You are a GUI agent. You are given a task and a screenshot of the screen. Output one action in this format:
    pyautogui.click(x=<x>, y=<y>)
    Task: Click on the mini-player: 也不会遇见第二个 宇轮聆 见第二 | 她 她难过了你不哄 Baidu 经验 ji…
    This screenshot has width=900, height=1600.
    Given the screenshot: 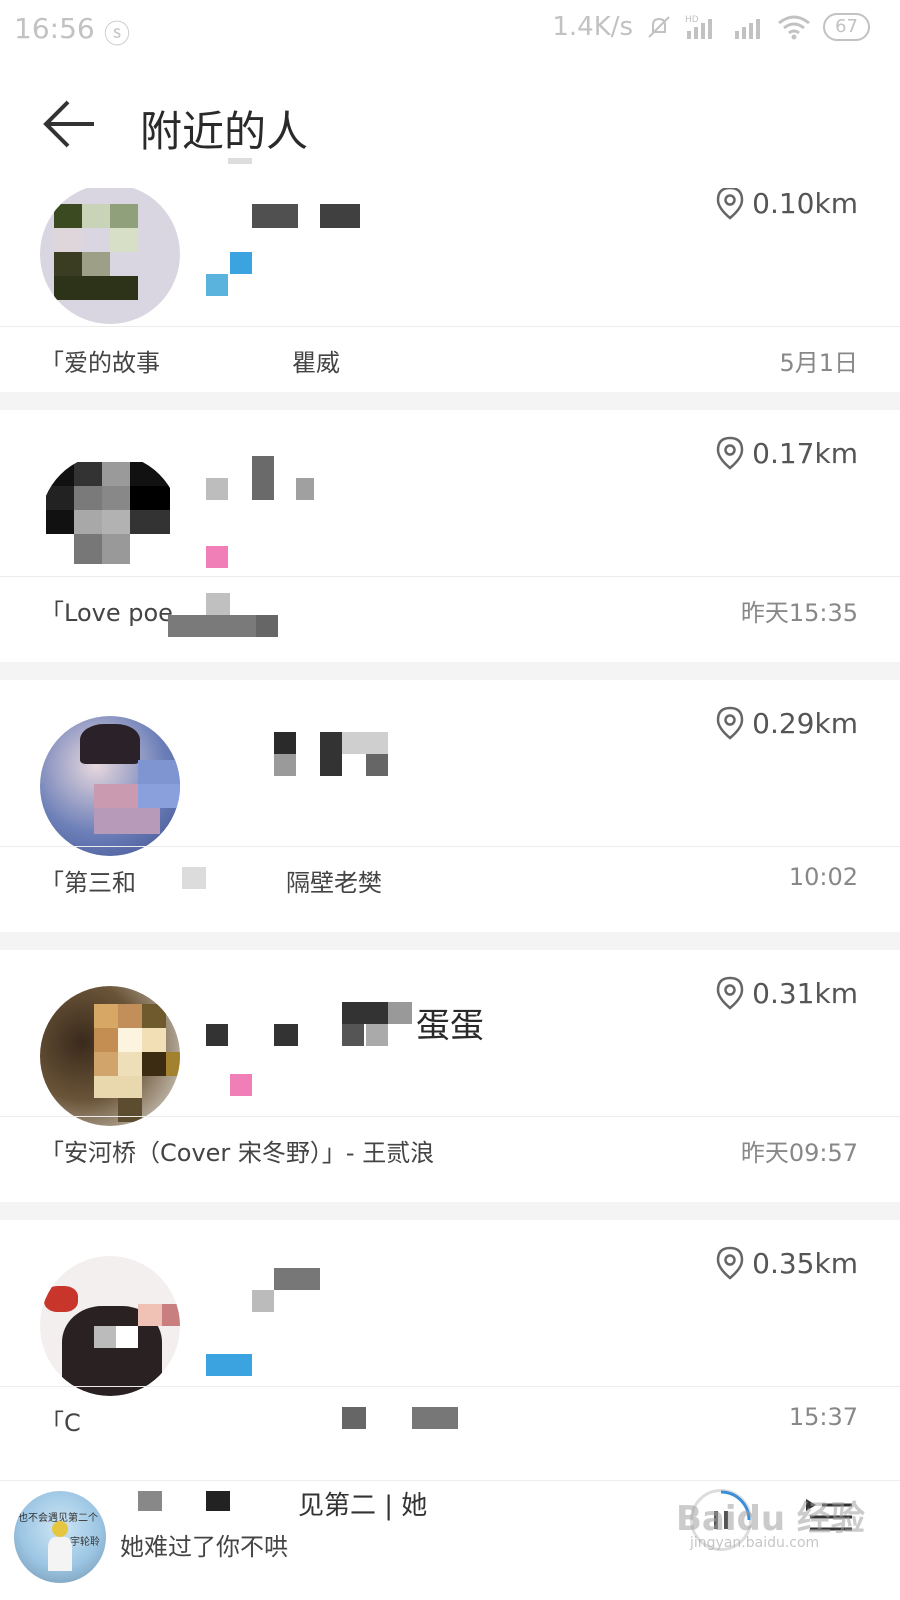 What is the action you would take?
    pyautogui.click(x=450, y=1540)
    